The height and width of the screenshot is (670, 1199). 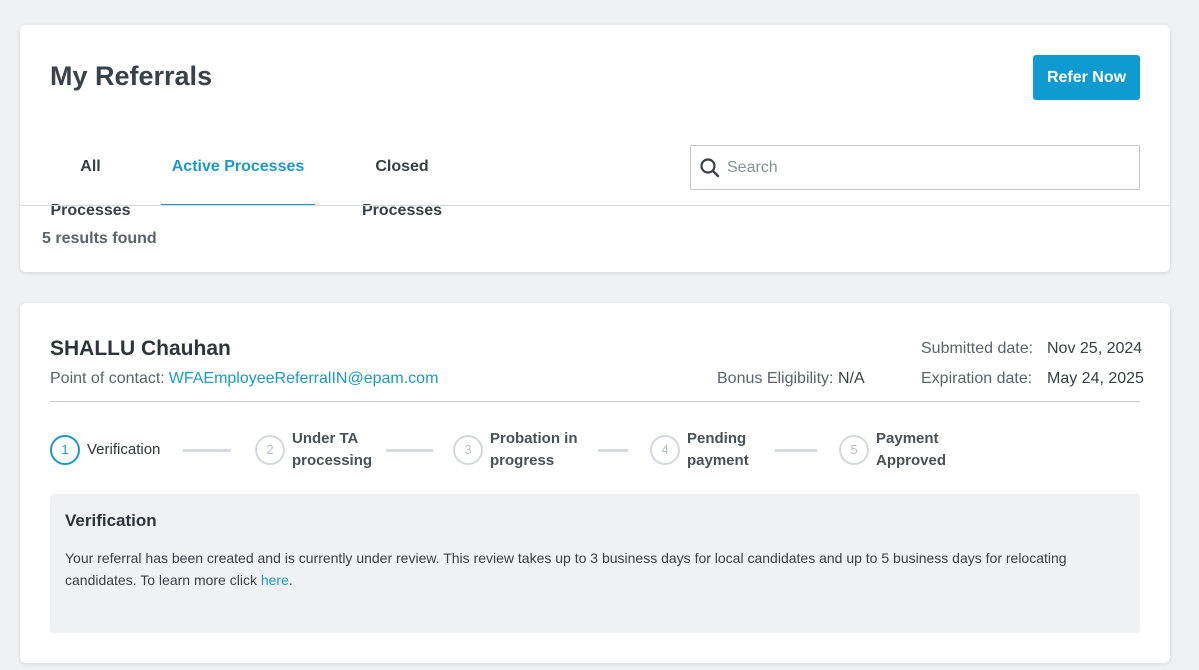 What do you see at coordinates (977, 348) in the screenshot?
I see `submitted-label: Submitted date:` at bounding box center [977, 348].